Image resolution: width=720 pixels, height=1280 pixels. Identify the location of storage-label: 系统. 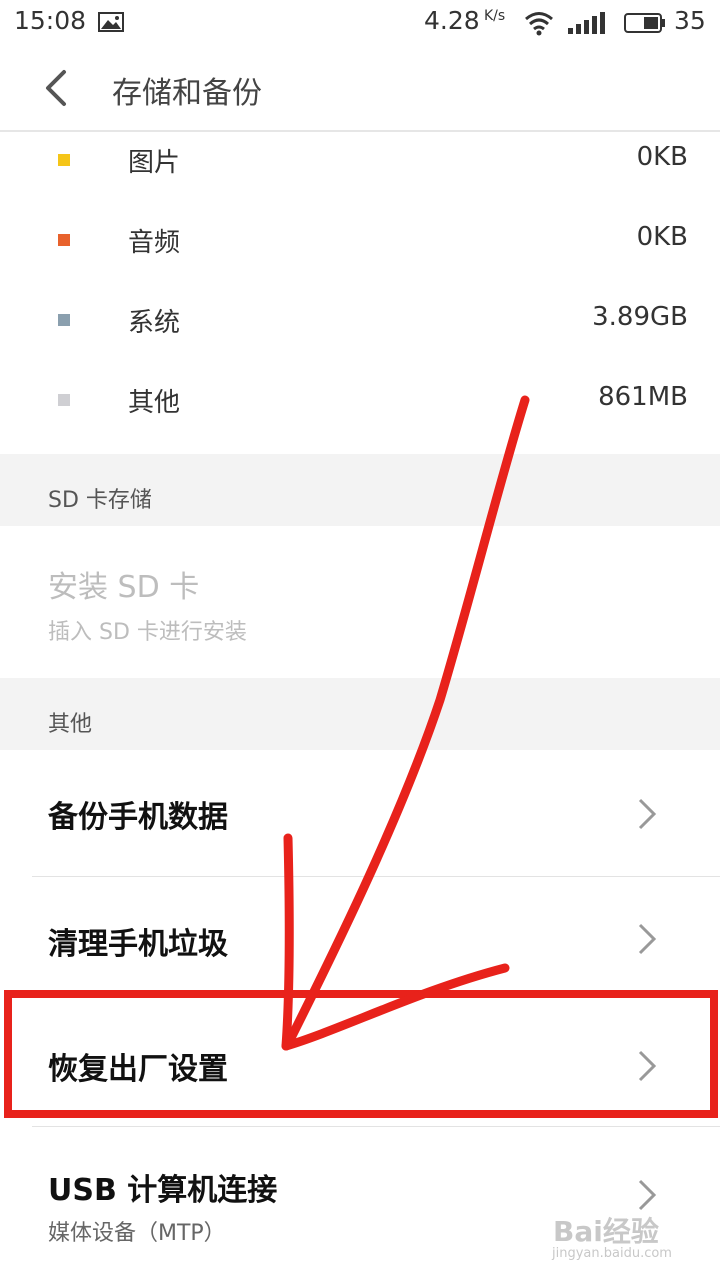
(154, 323).